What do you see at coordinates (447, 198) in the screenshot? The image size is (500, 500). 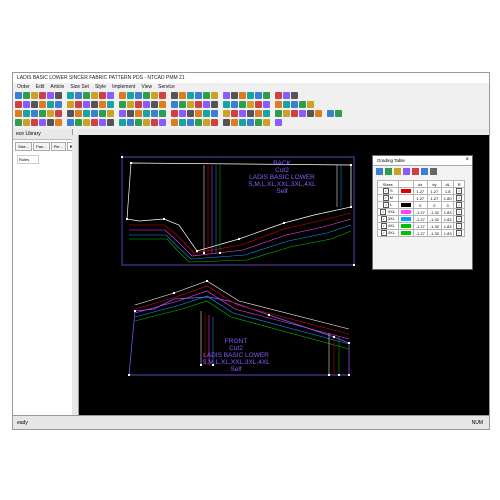 I see `dl-cell: 1.80` at bounding box center [447, 198].